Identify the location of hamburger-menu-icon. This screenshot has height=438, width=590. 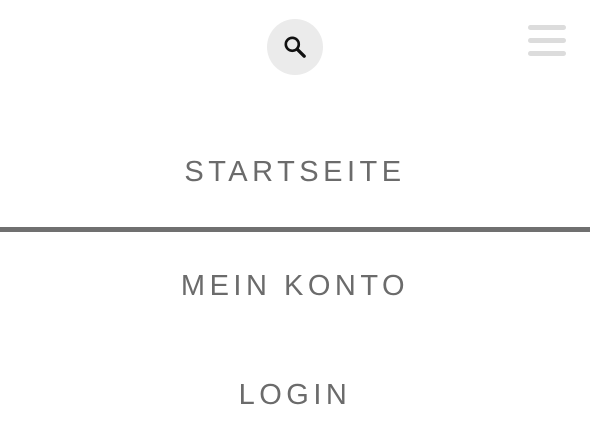
(547, 41).